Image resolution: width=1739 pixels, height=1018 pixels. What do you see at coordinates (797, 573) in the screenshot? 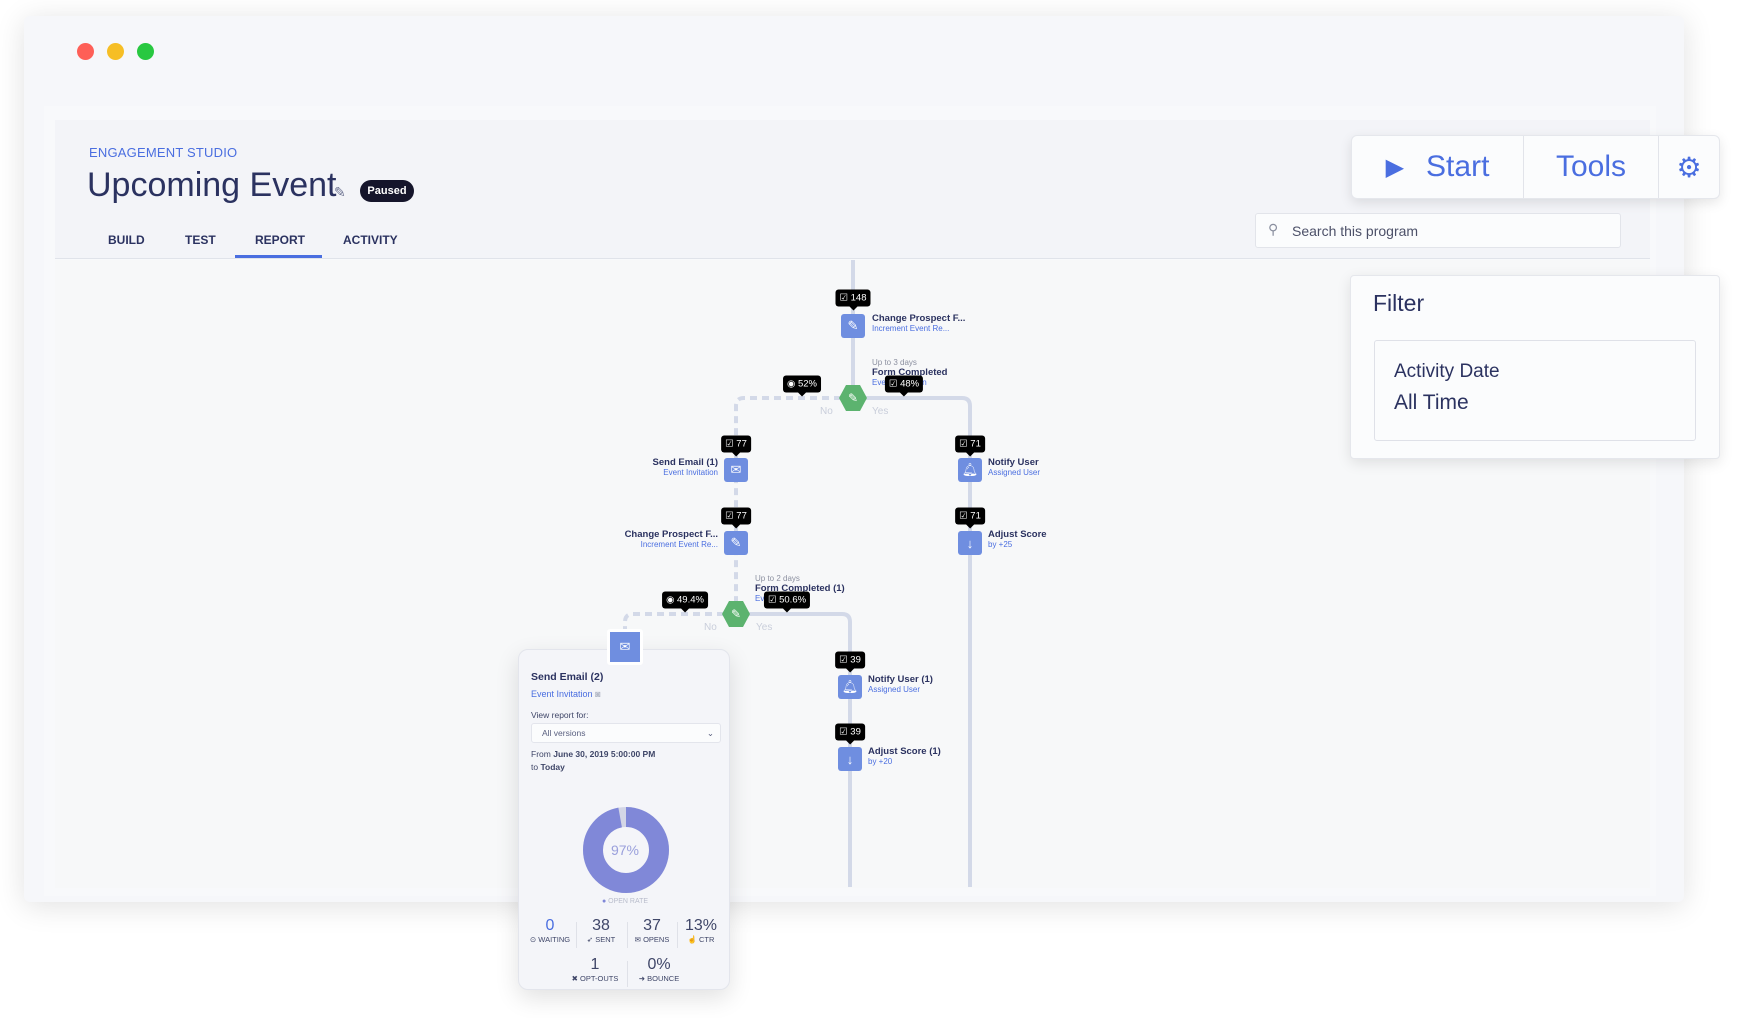
I see `flow-connectors` at bounding box center [797, 573].